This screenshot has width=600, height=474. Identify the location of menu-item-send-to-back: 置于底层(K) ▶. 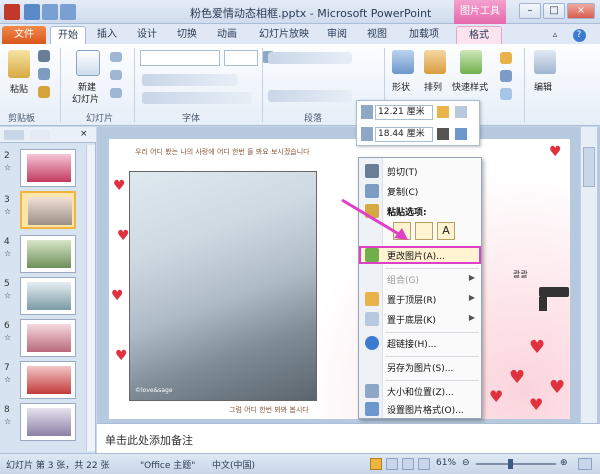
(420, 319).